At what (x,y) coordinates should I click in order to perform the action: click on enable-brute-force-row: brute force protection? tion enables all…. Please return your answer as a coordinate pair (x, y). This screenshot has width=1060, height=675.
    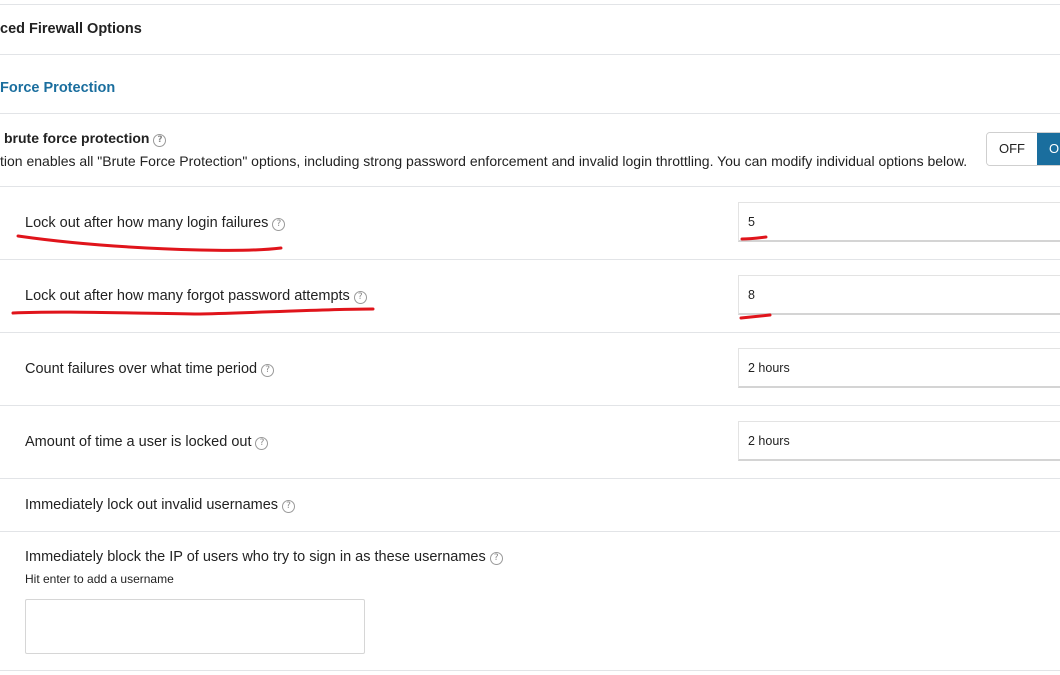
    Looking at the image, I should click on (530, 150).